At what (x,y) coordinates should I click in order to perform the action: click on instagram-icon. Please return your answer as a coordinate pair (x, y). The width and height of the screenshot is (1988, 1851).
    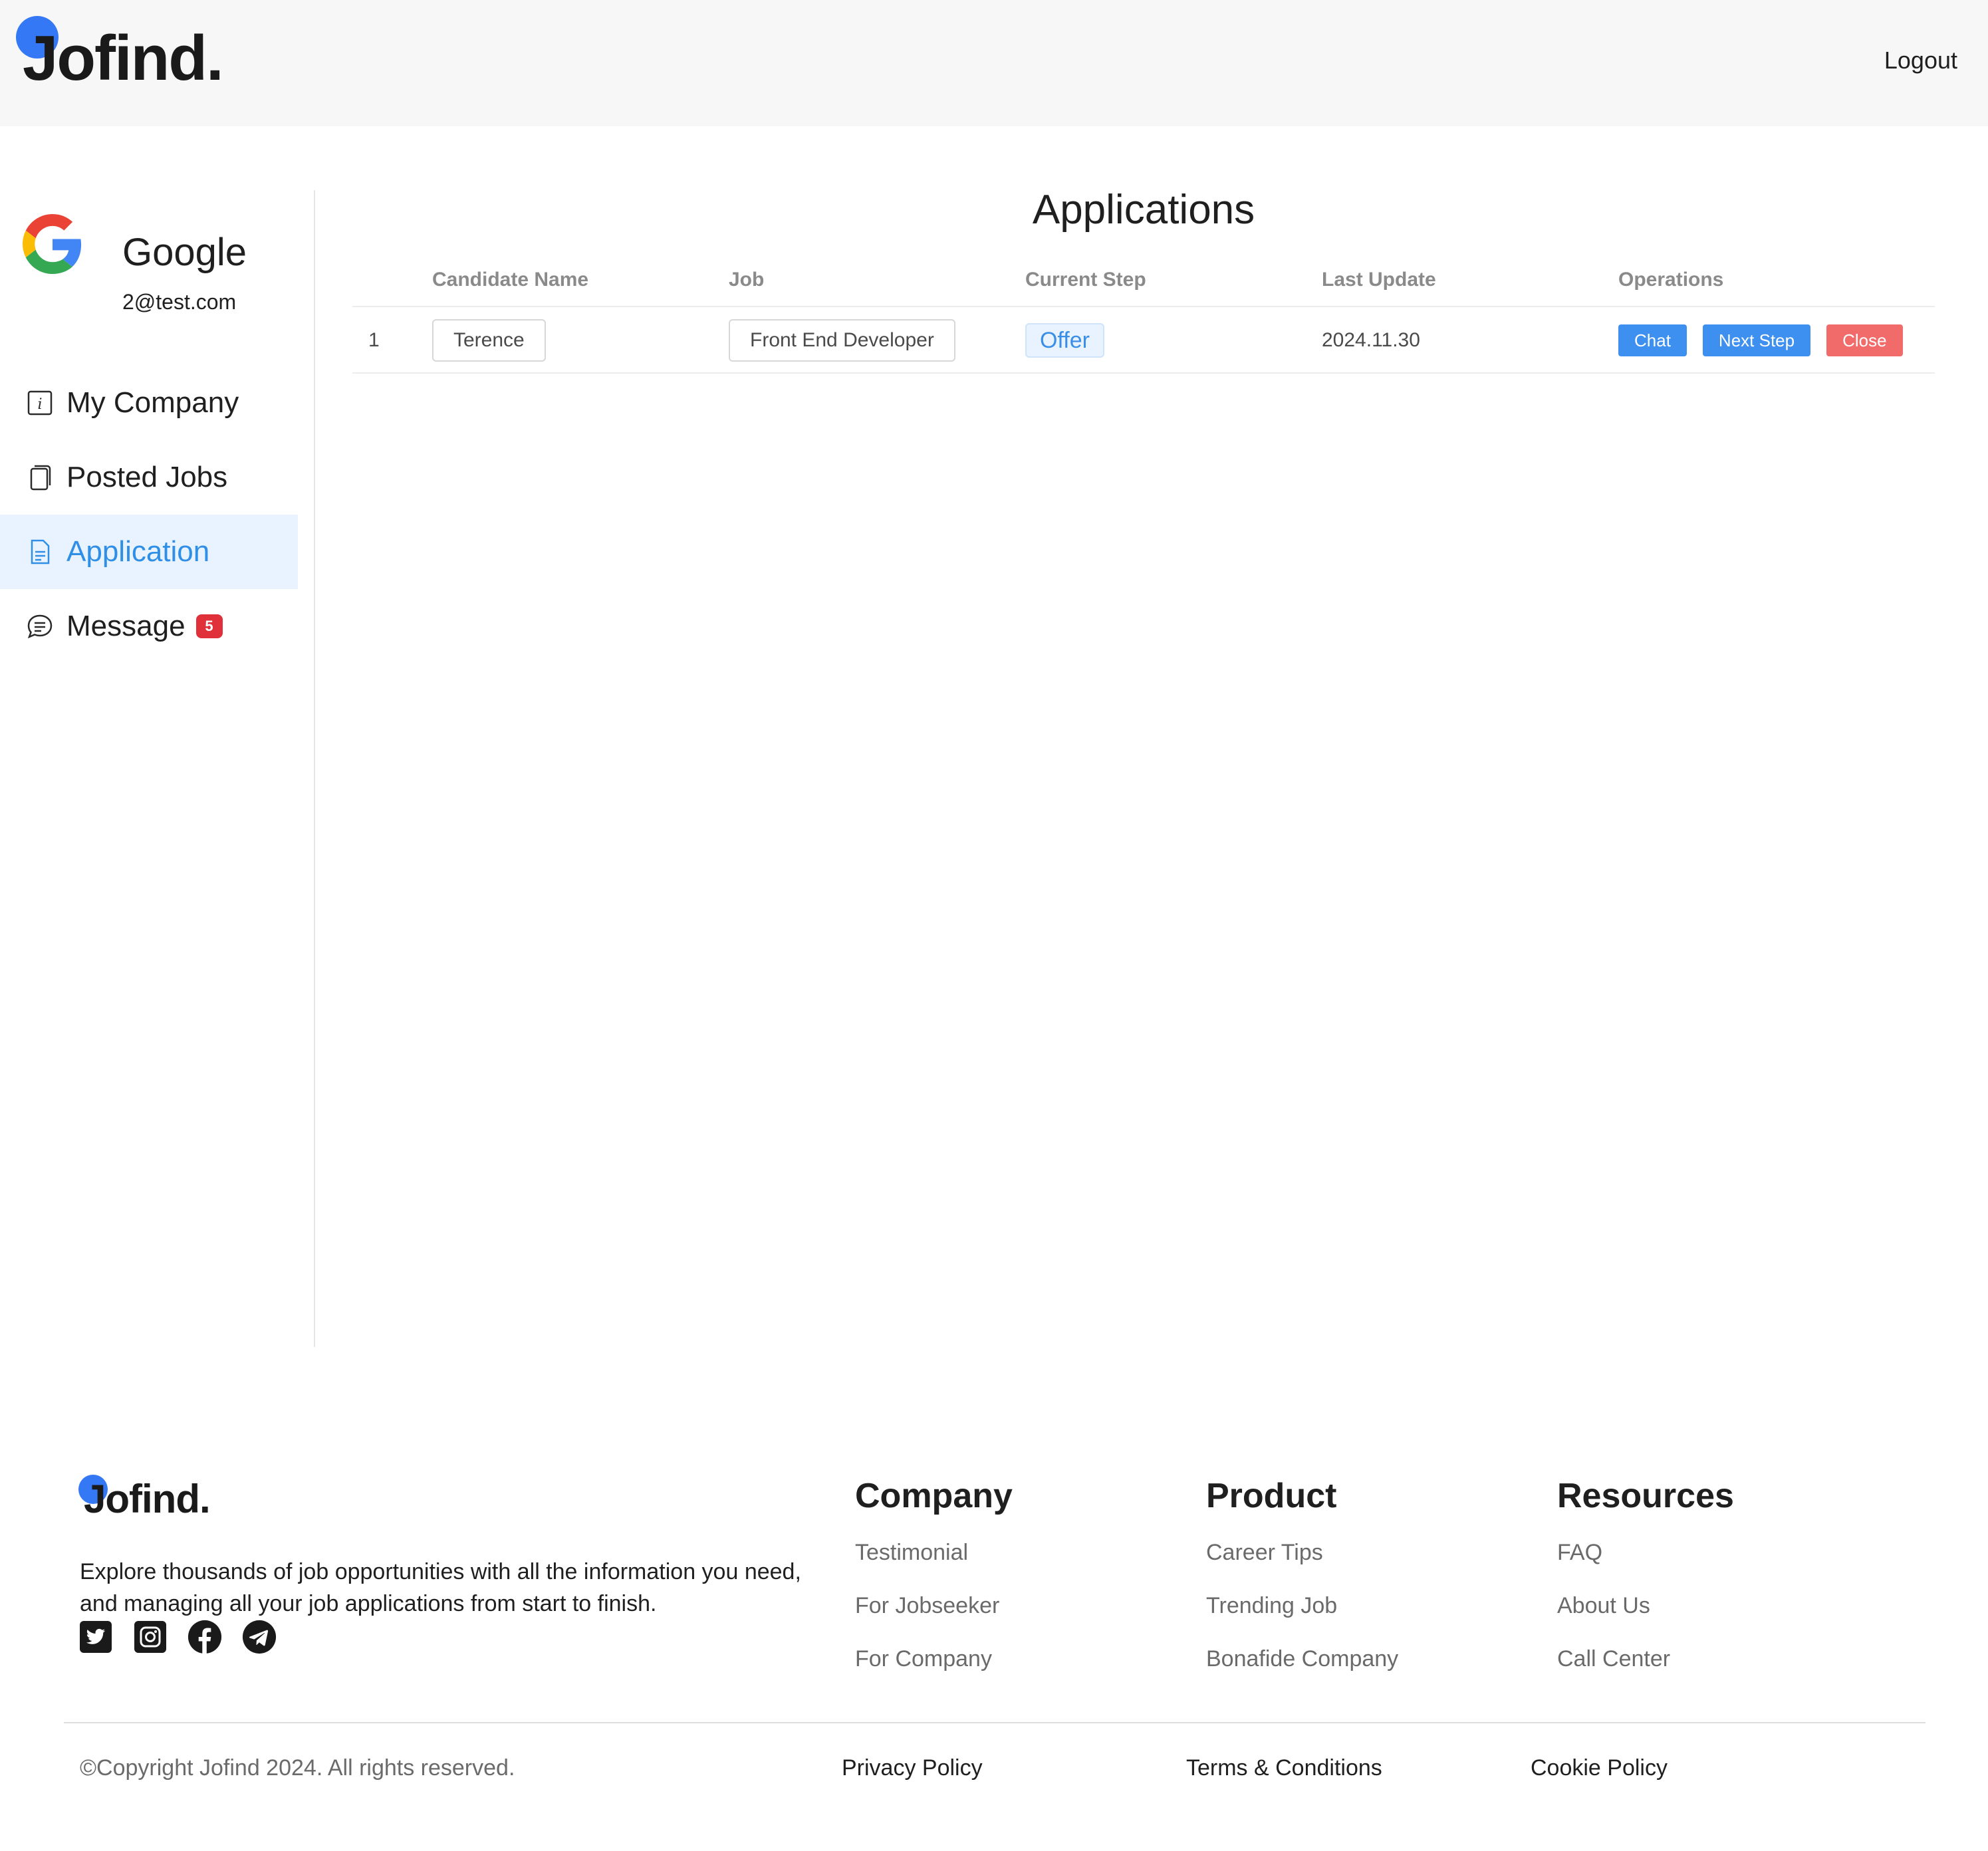
    Looking at the image, I should click on (150, 1637).